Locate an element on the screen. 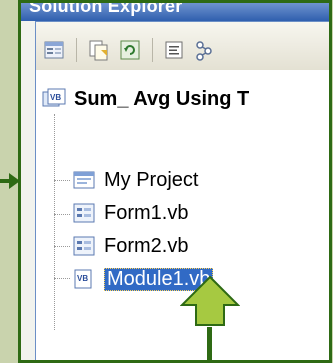 The image size is (333, 363). class-view-icon is located at coordinates (204, 51).